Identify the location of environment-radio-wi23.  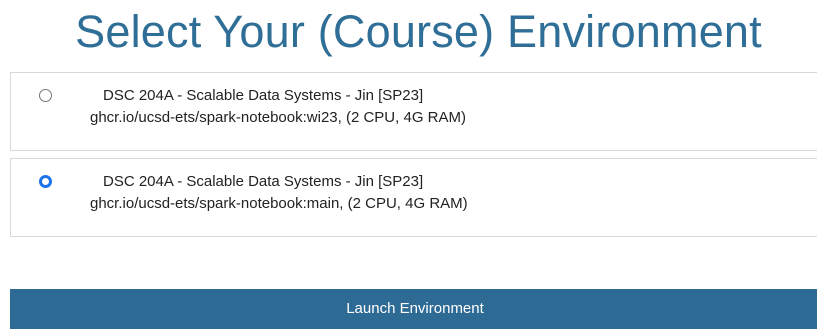
(45, 95).